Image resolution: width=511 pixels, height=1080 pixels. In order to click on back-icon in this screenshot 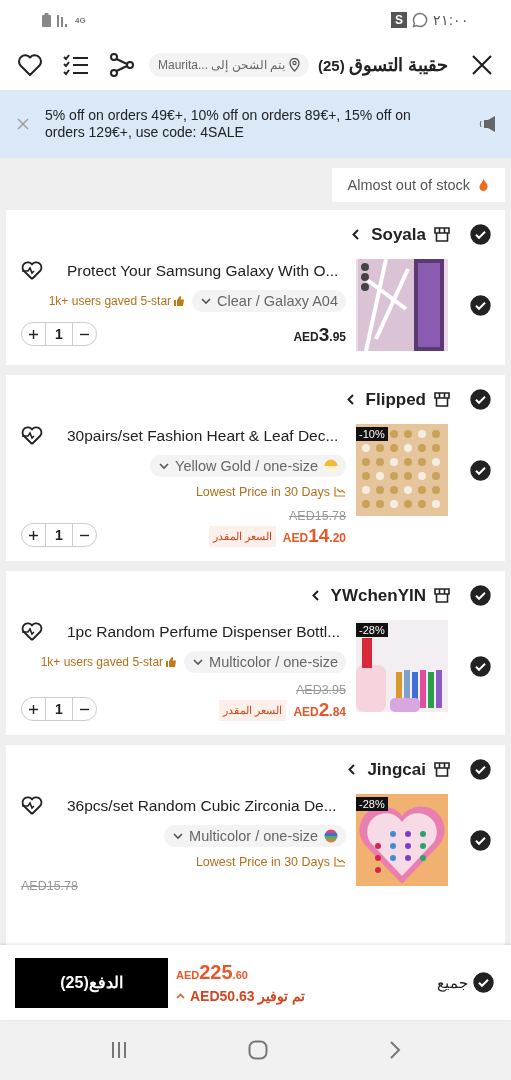, I will do `click(394, 1050)`.